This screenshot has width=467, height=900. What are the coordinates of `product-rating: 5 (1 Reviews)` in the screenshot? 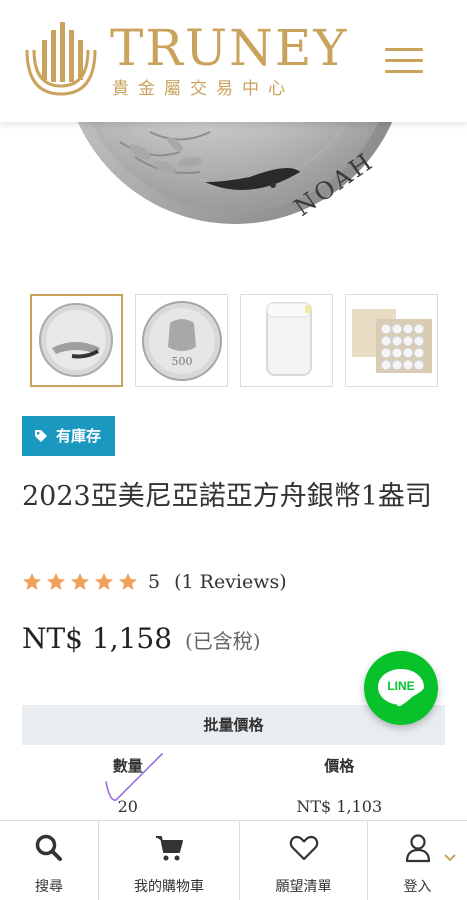 It's located at (154, 582).